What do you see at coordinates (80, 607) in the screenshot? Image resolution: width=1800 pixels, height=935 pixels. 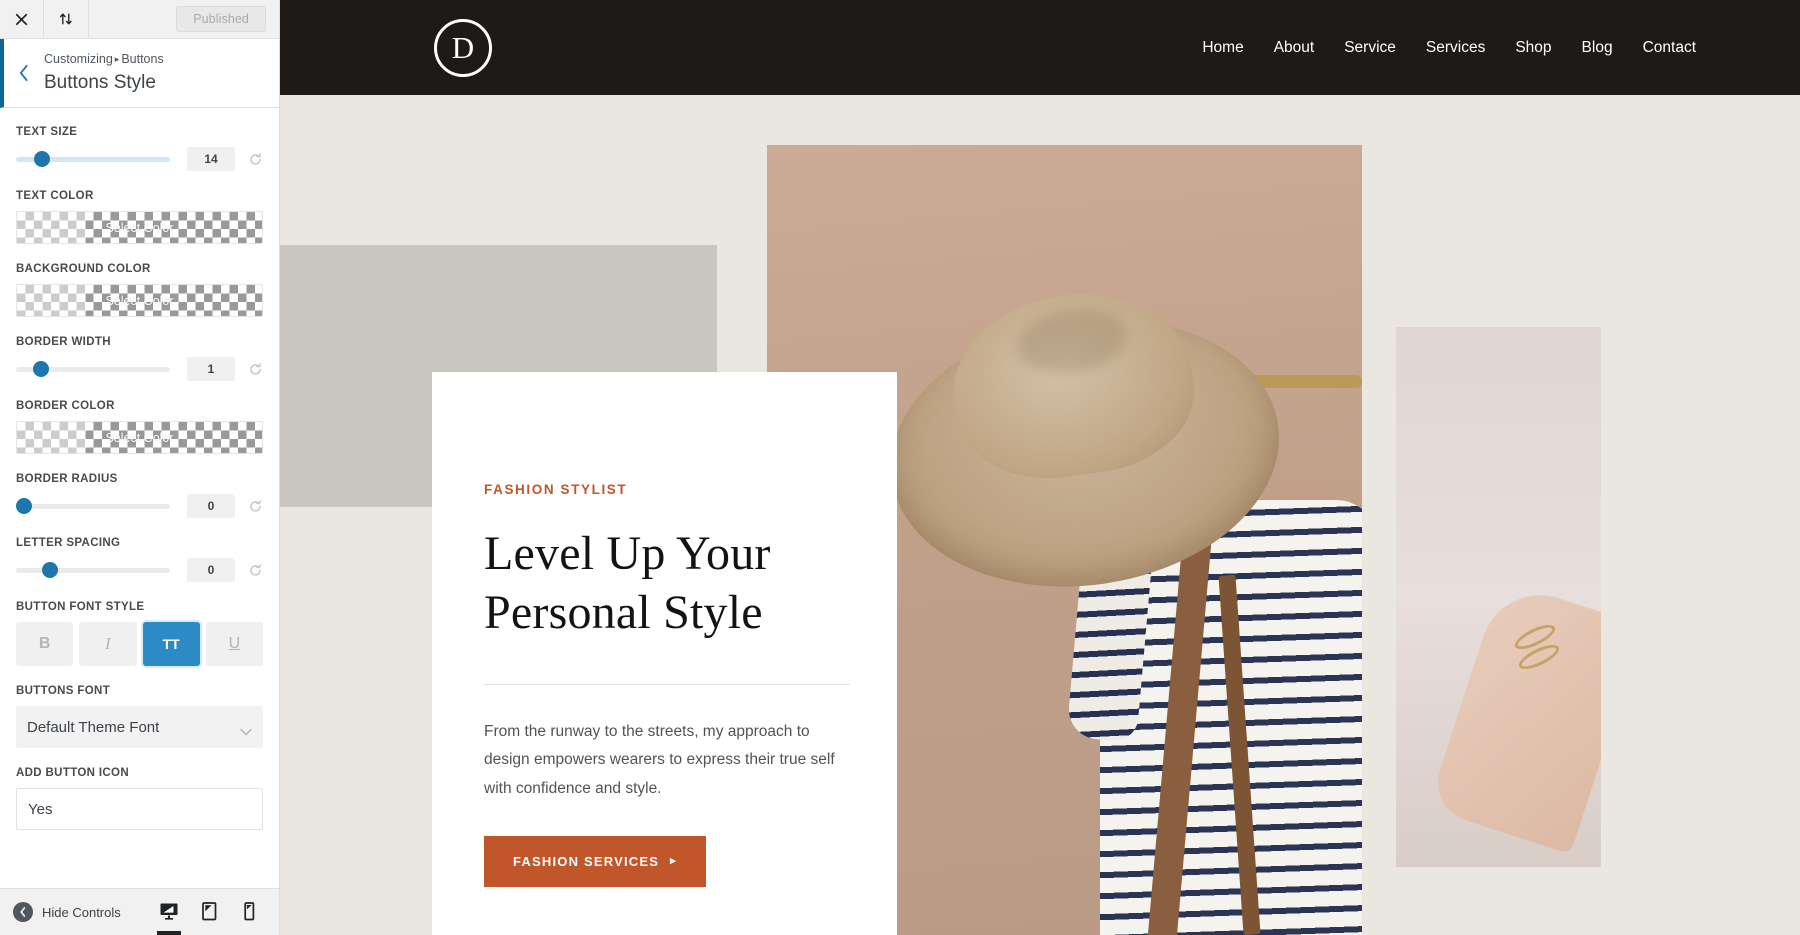 I see `control-label: BUTTON FONT STYLE` at bounding box center [80, 607].